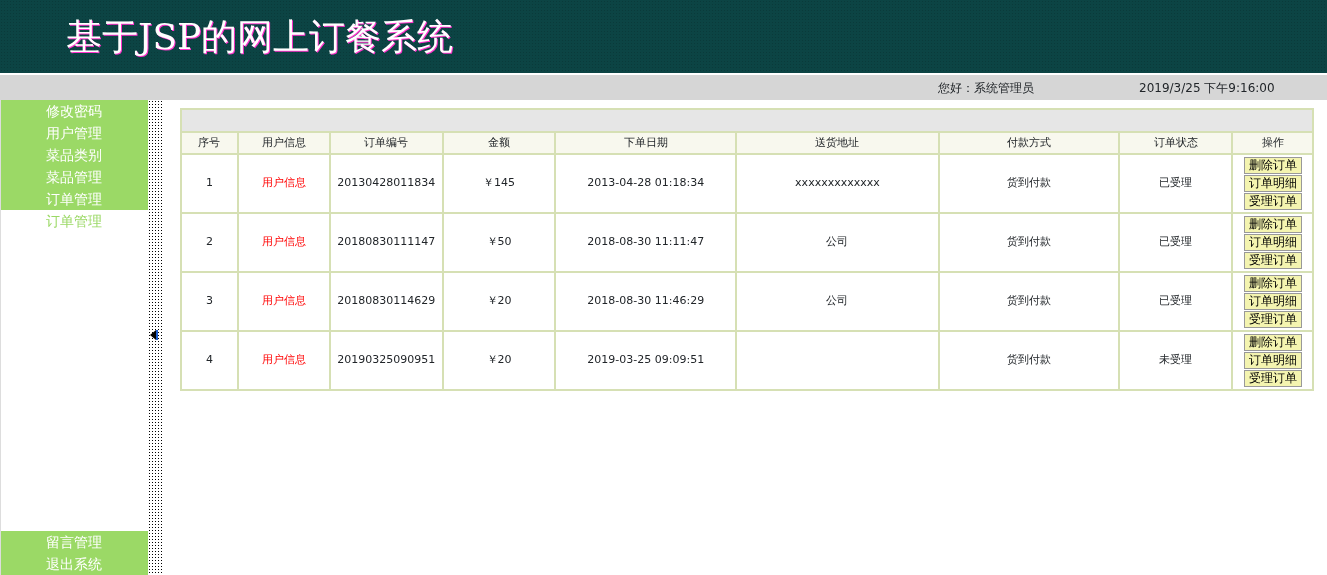 This screenshot has width=1327, height=575. I want to click on datetime-text: 2019/3/25 下午9:16:00, so click(1207, 88).